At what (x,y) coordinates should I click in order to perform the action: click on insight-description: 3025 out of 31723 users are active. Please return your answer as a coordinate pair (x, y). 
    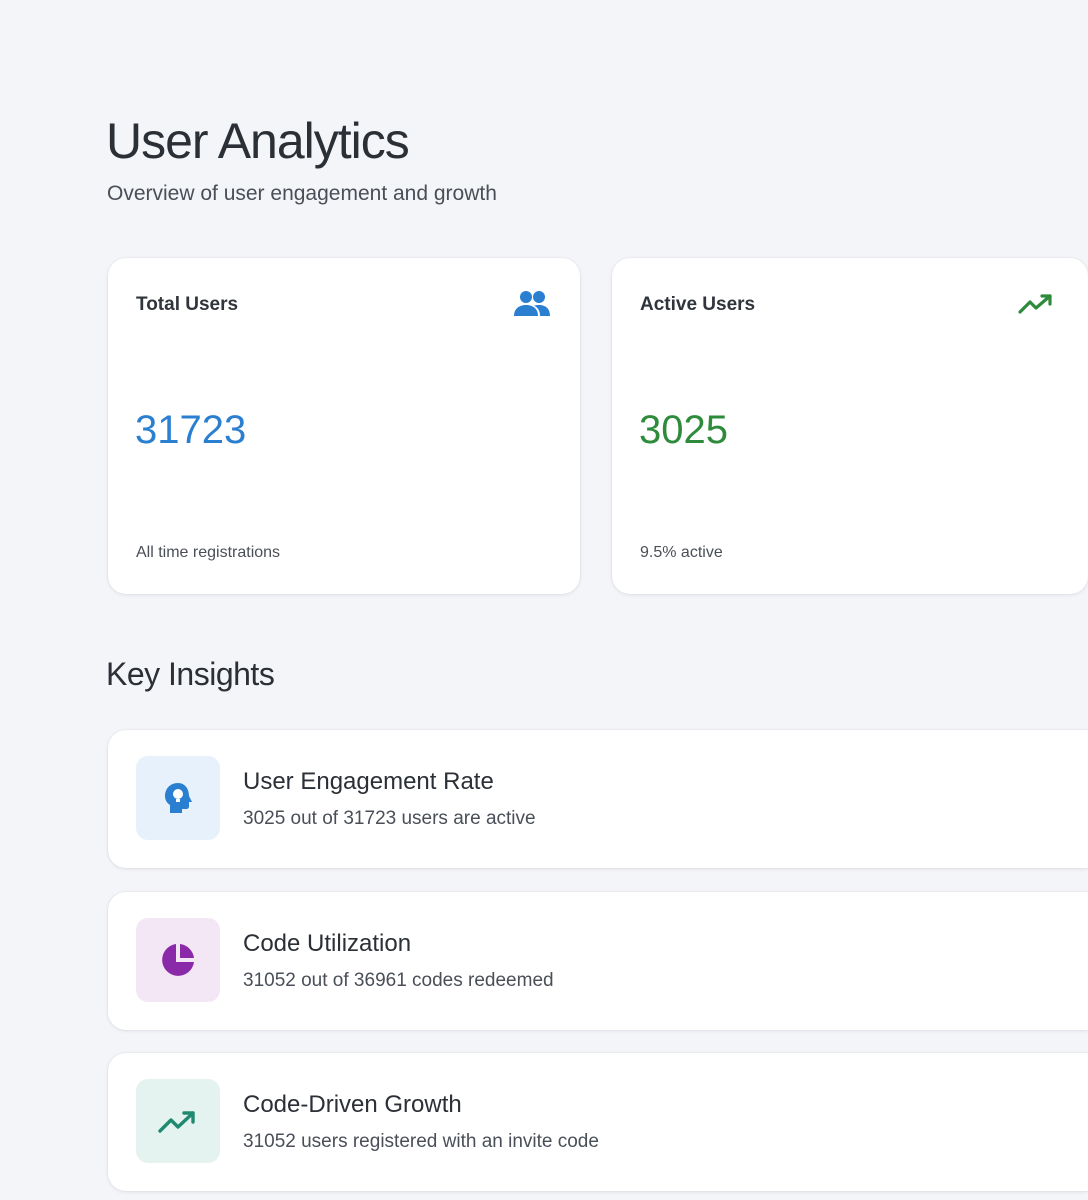
    Looking at the image, I should click on (389, 818).